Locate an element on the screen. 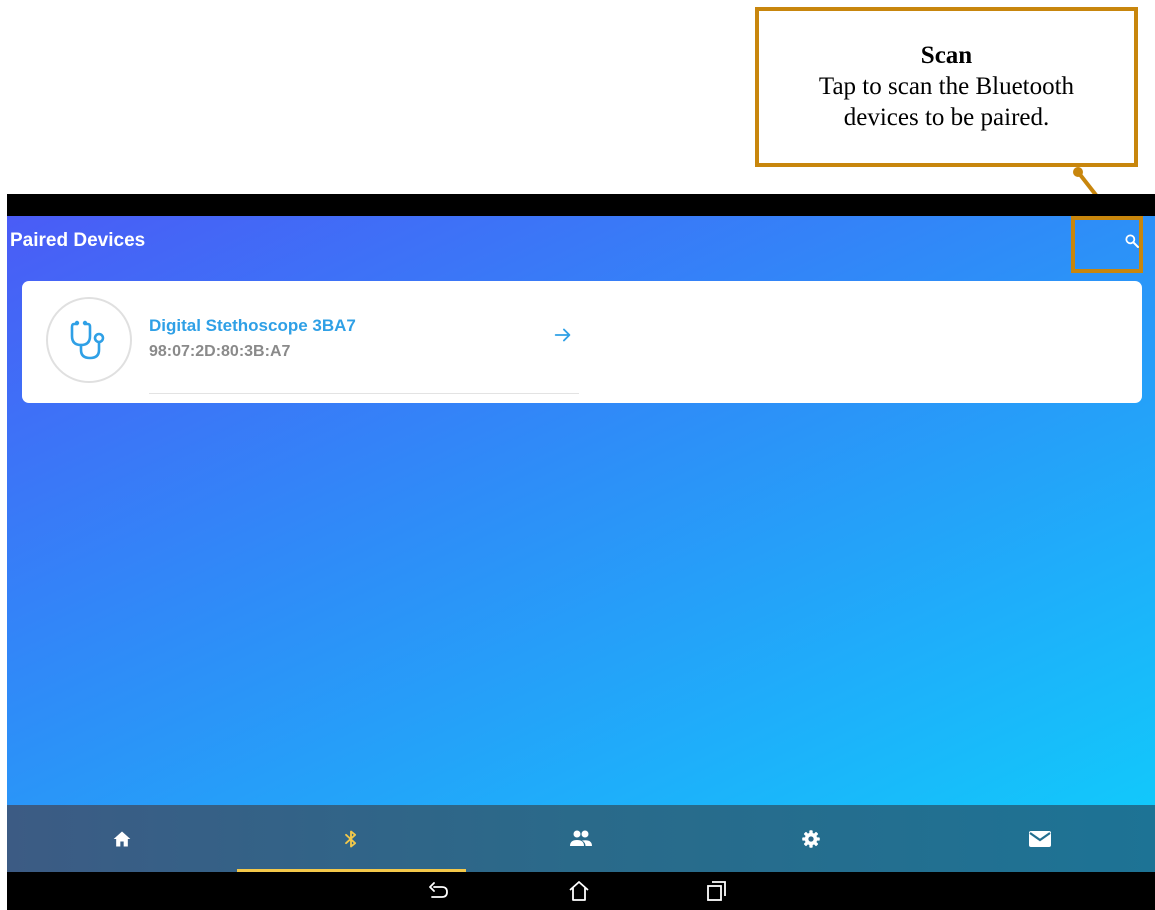 This screenshot has height=910, width=1155. people-icon is located at coordinates (580, 838).